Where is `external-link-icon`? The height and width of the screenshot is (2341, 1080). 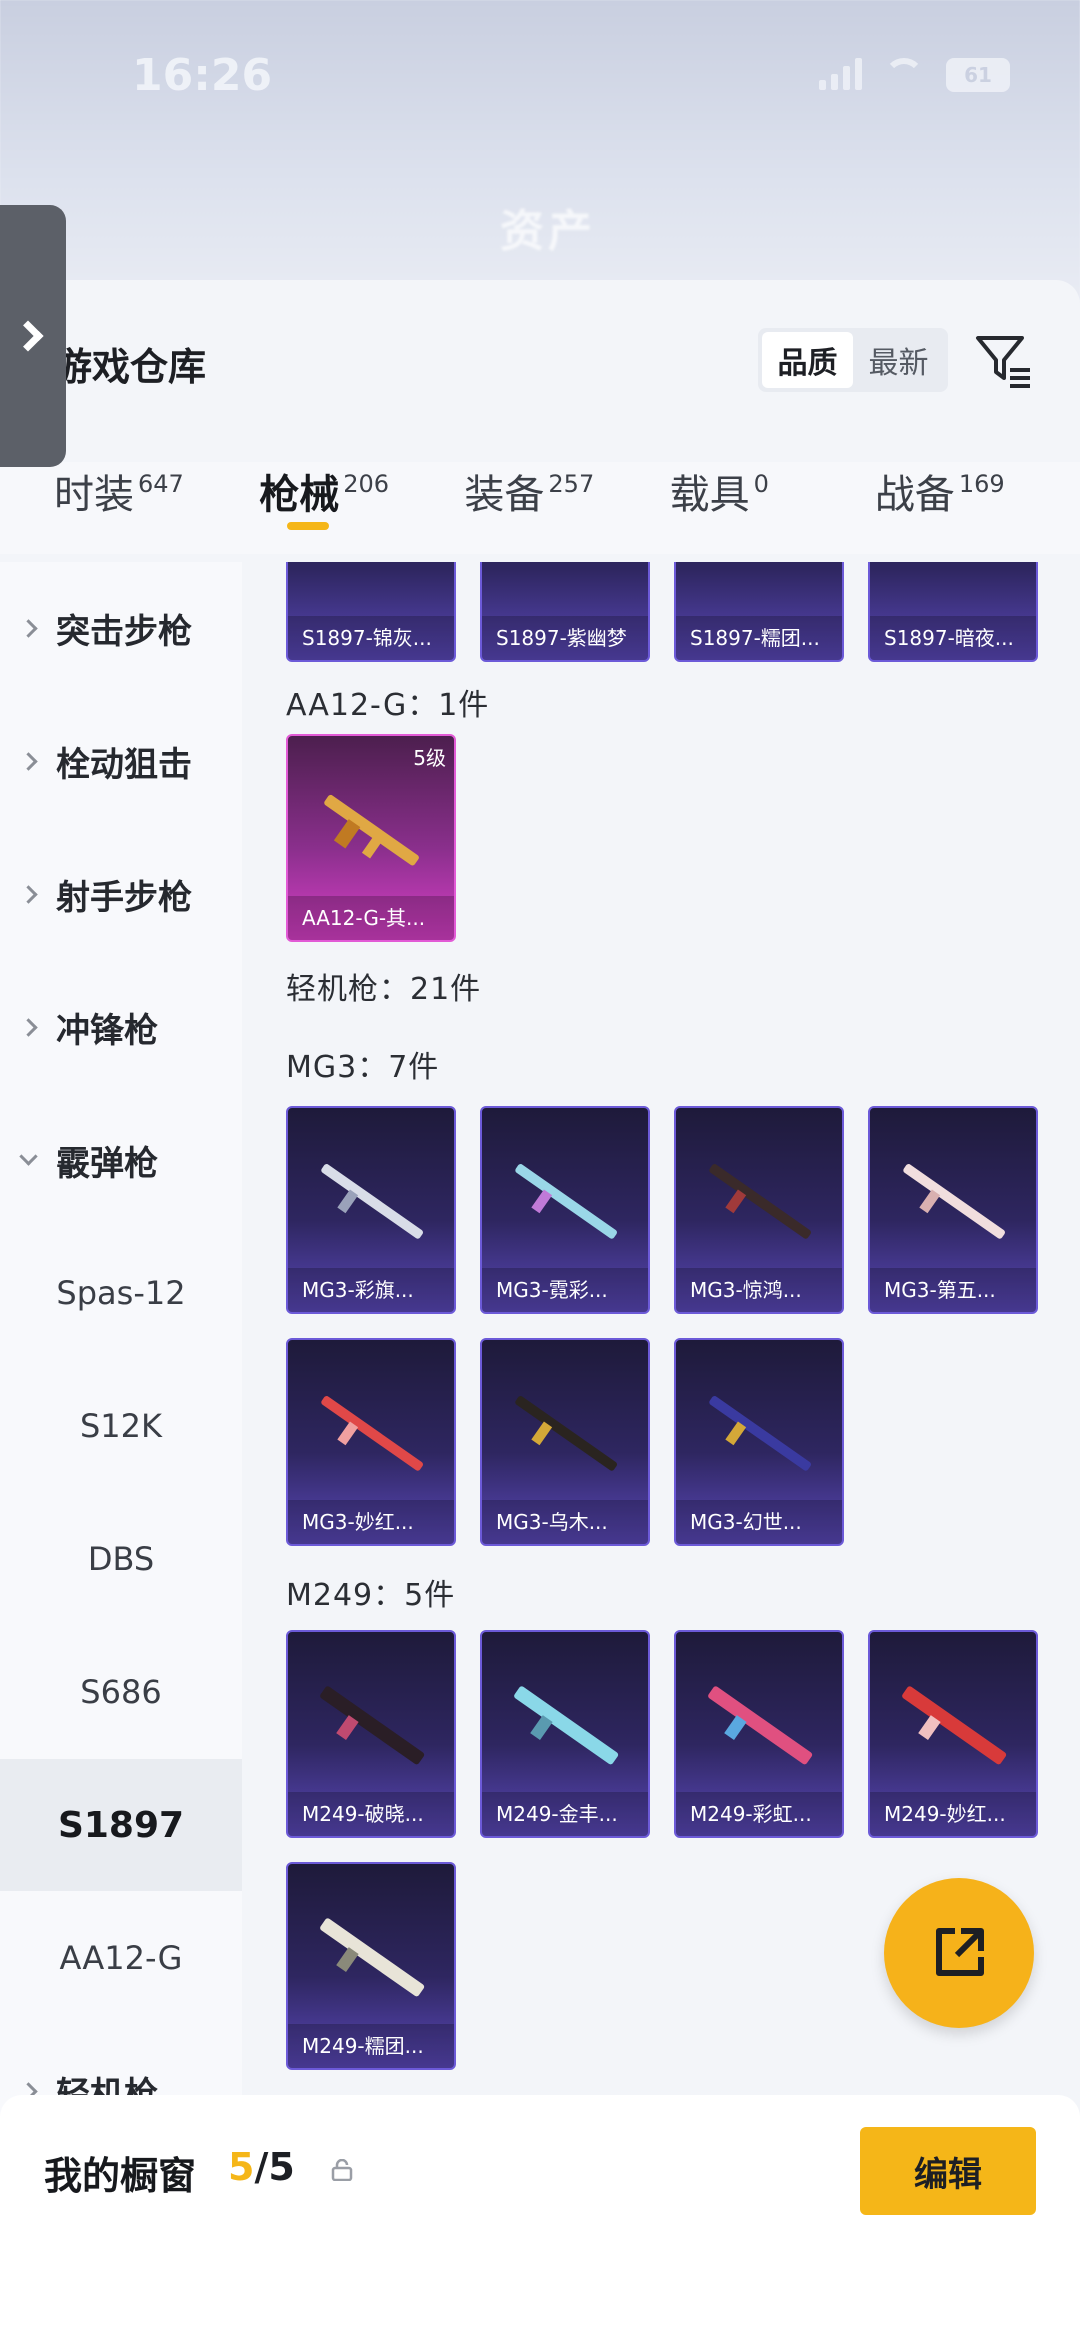
external-link-icon is located at coordinates (960, 1952).